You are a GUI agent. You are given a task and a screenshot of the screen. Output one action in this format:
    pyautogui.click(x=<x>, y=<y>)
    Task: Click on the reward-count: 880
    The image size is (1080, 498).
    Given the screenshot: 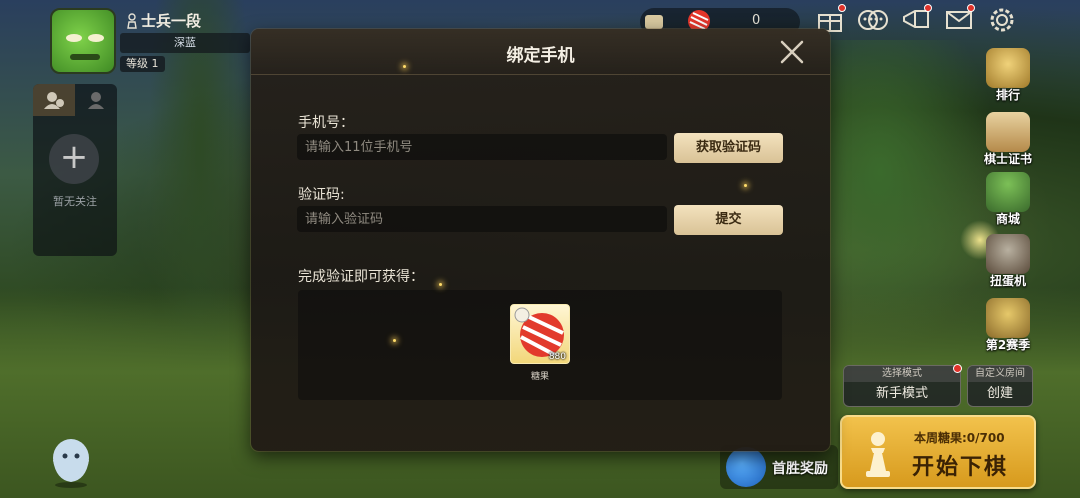 What is the action you would take?
    pyautogui.click(x=557, y=357)
    